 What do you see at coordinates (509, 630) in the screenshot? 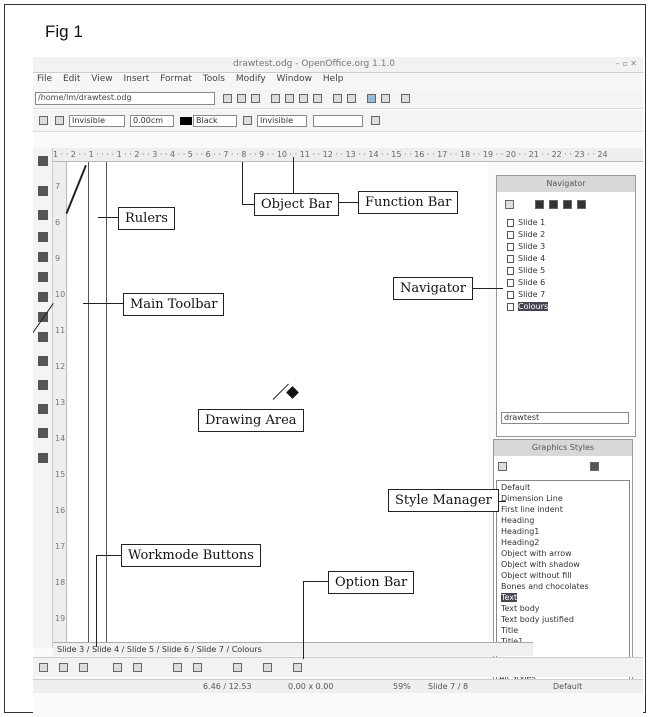
I see `style-list-item: Title` at bounding box center [509, 630].